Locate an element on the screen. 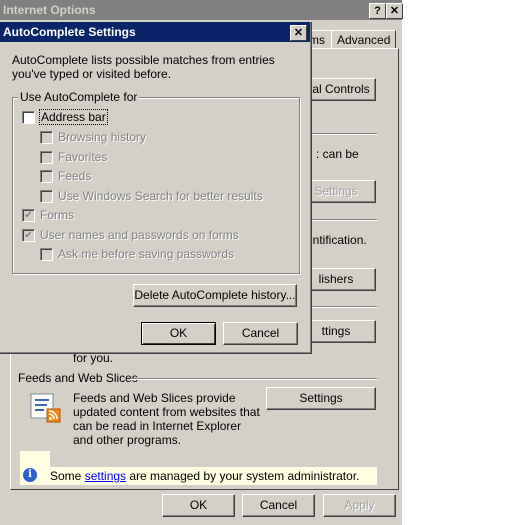 Image resolution: width=512 pixels, height=525 pixels. dialog-cancel-button: Cancel is located at coordinates (260, 333).